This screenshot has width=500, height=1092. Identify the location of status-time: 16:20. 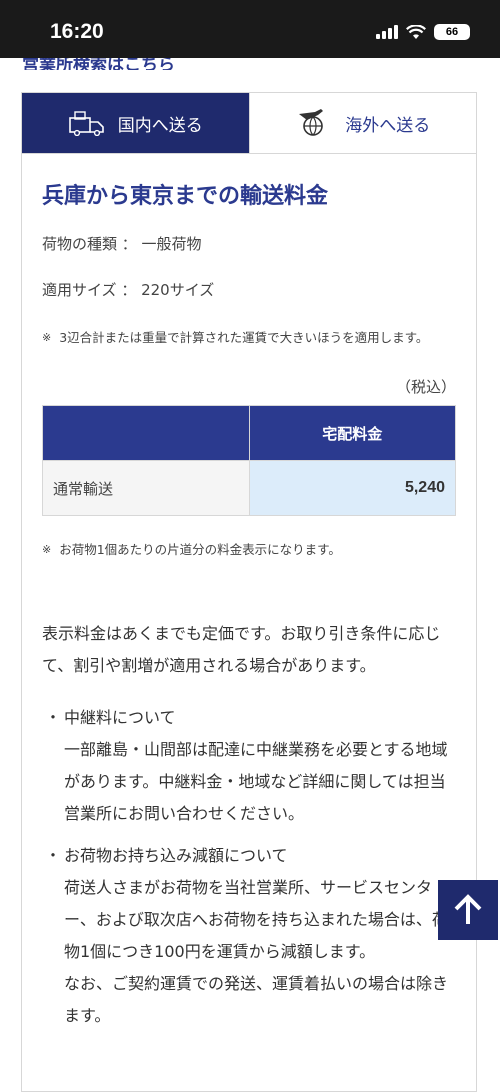
(77, 31).